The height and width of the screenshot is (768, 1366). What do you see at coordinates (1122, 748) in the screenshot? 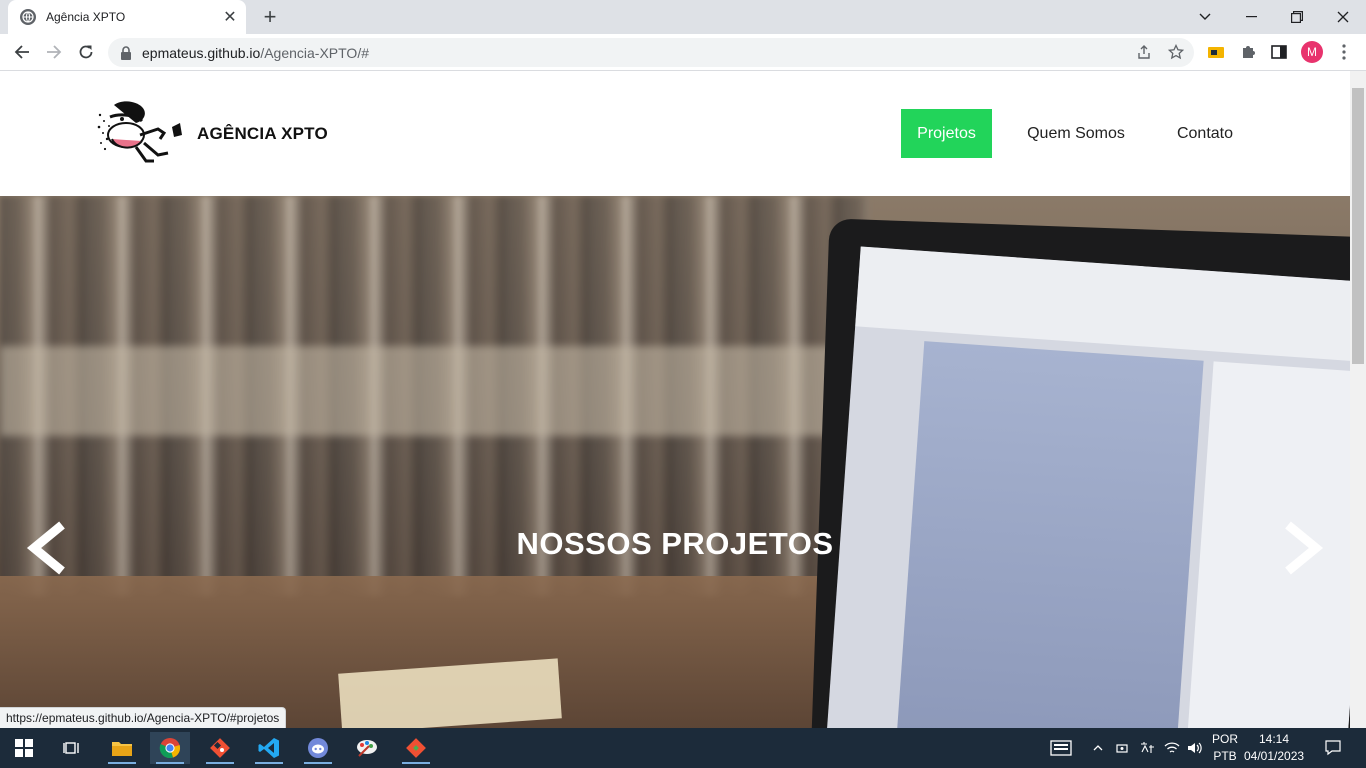
I see `meet-now-icon` at bounding box center [1122, 748].